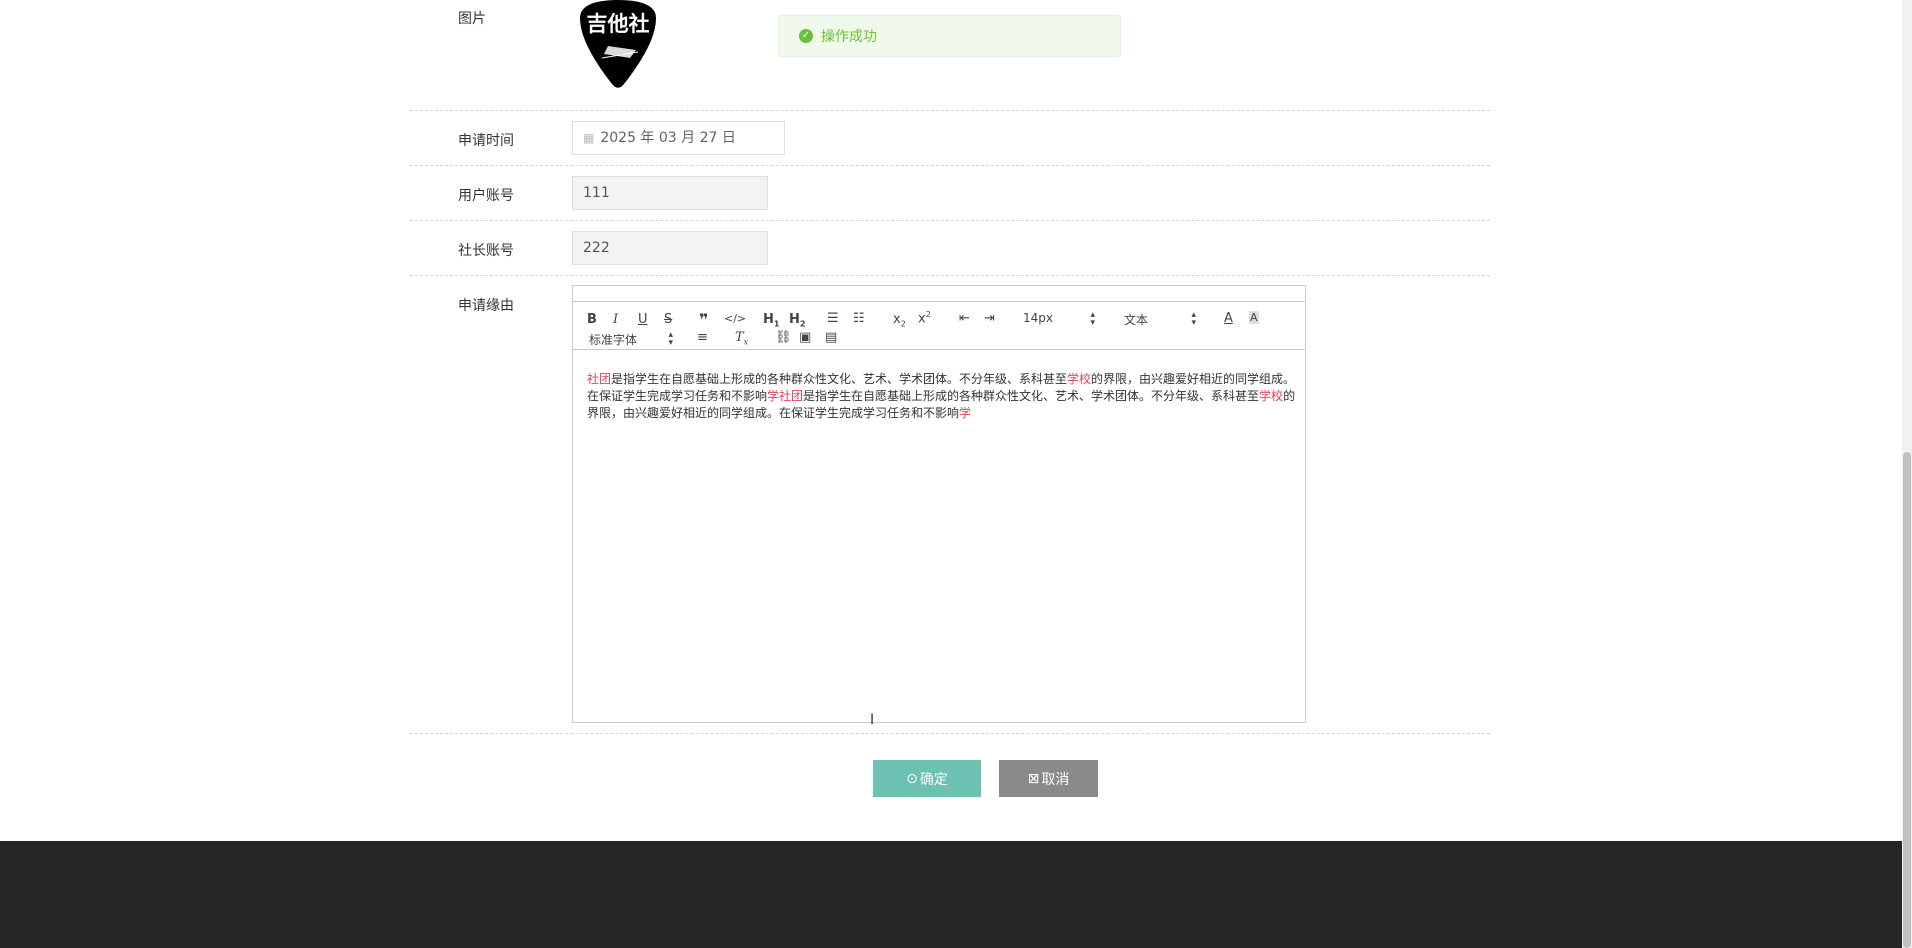 Image resolution: width=1912 pixels, height=948 pixels. Describe the element at coordinates (912, 778) in the screenshot. I see `check-circle-icon: ⊙` at that location.